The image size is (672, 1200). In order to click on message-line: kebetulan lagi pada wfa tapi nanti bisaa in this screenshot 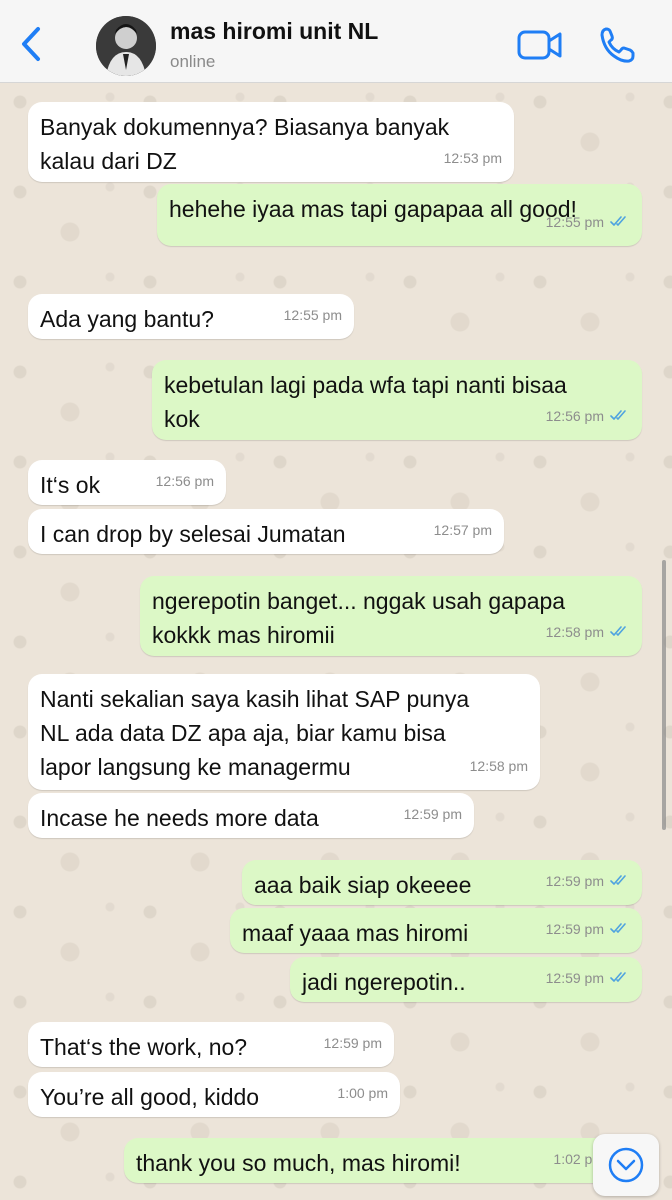, I will do `click(365, 385)`.